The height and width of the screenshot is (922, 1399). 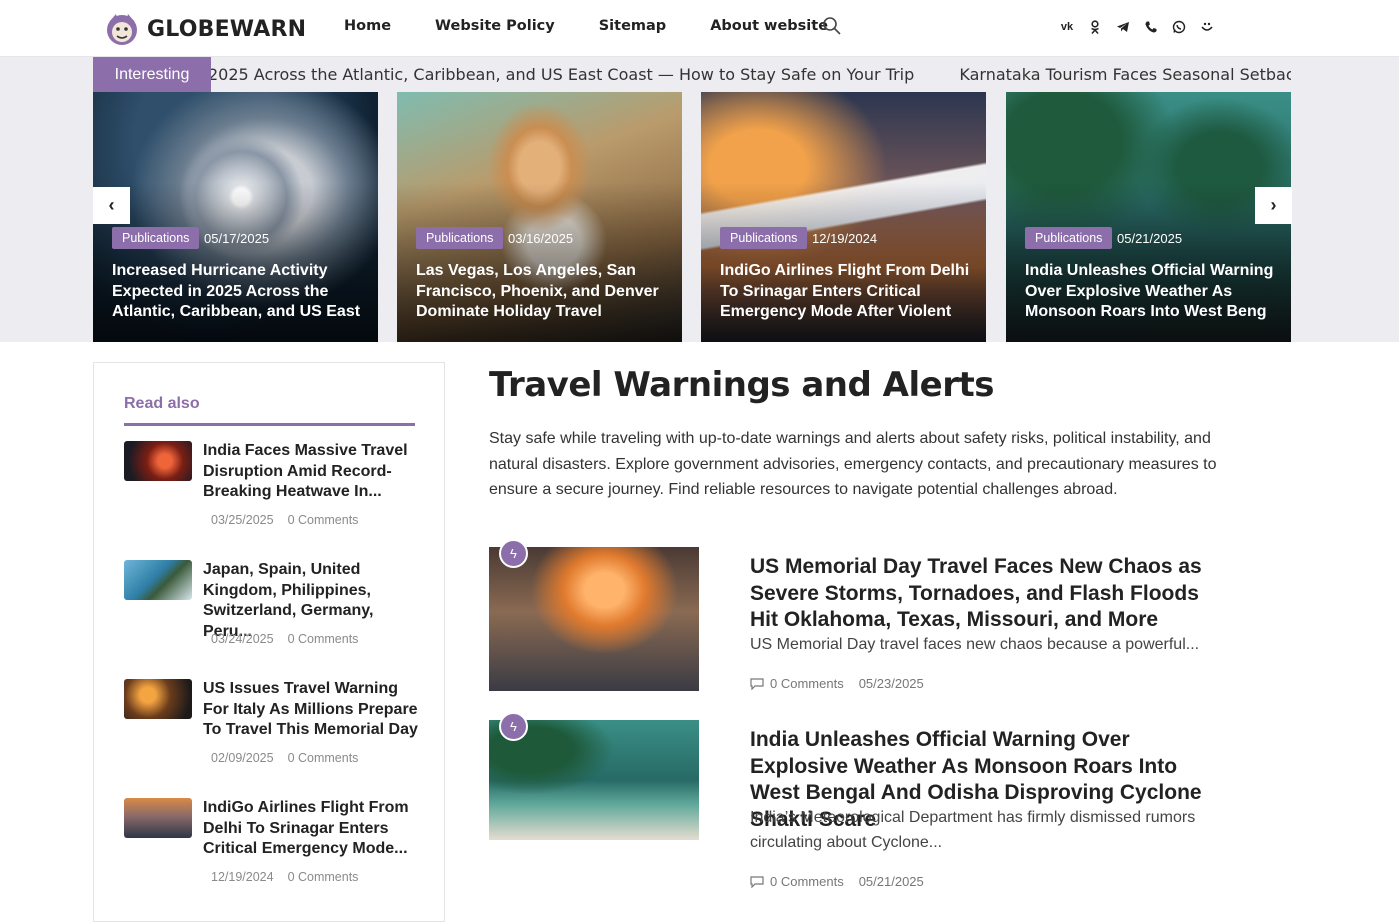 What do you see at coordinates (495, 26) in the screenshot?
I see `nav-website-policy: Website Policy` at bounding box center [495, 26].